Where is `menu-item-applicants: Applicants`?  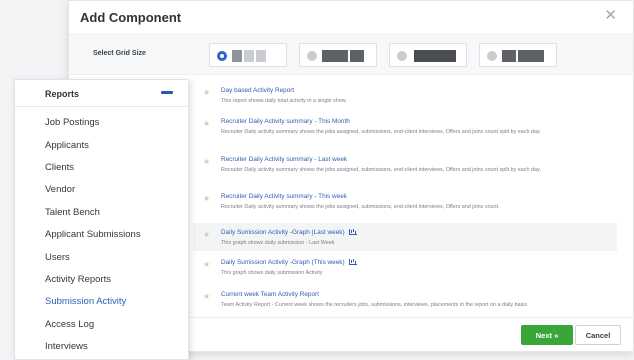
menu-item-applicants: Applicants is located at coordinates (67, 145).